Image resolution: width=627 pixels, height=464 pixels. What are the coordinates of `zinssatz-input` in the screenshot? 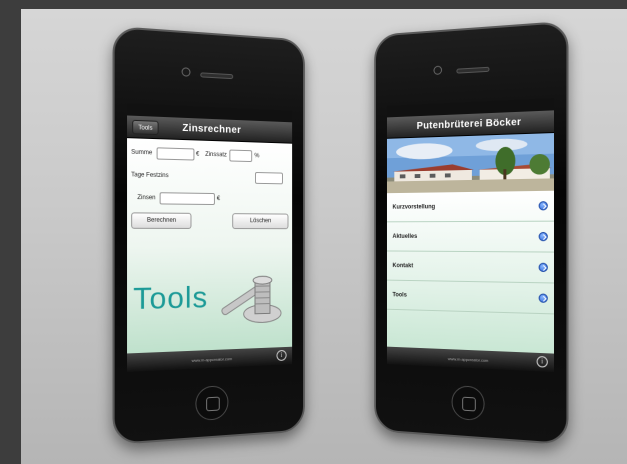 It's located at (241, 156).